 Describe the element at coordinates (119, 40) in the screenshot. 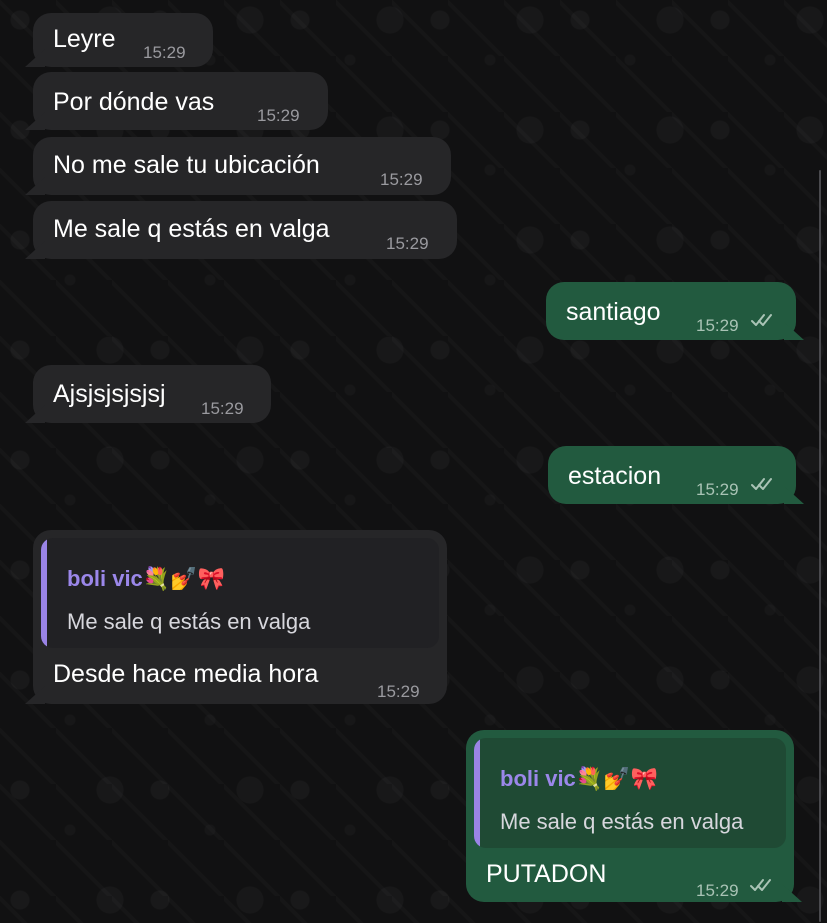

I see `message-bubble-incoming: Leyre 15:29` at that location.